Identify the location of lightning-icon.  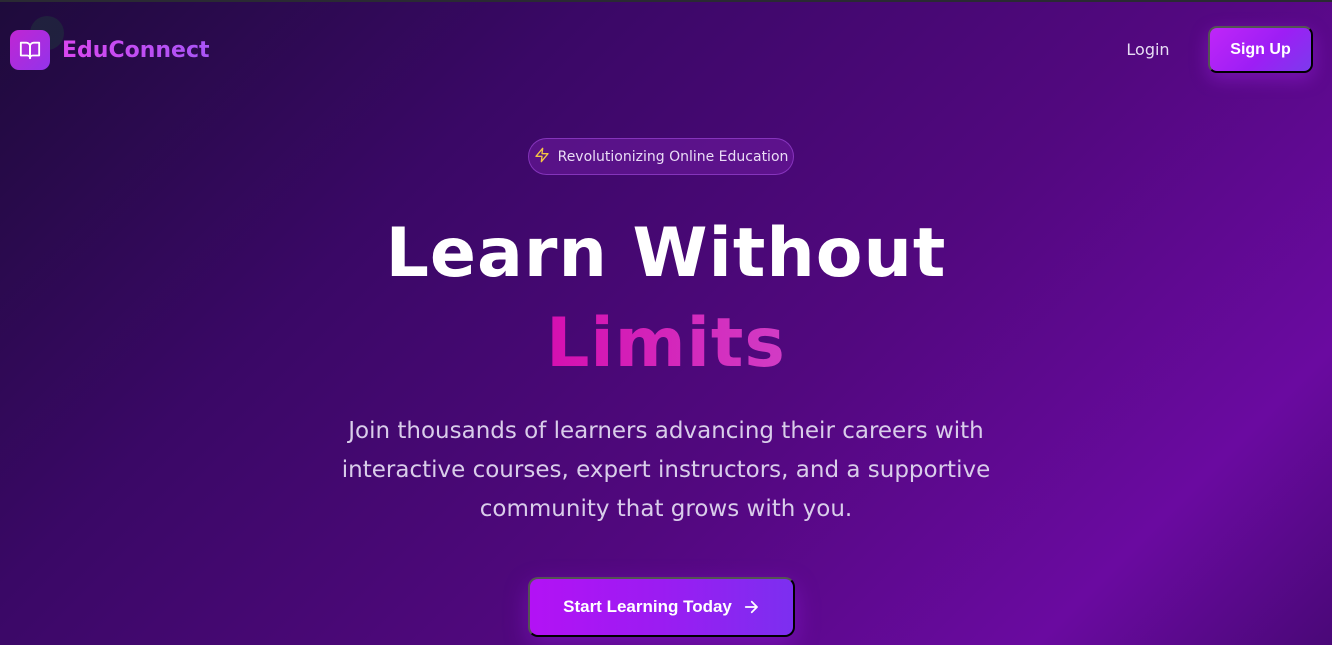
(542, 157).